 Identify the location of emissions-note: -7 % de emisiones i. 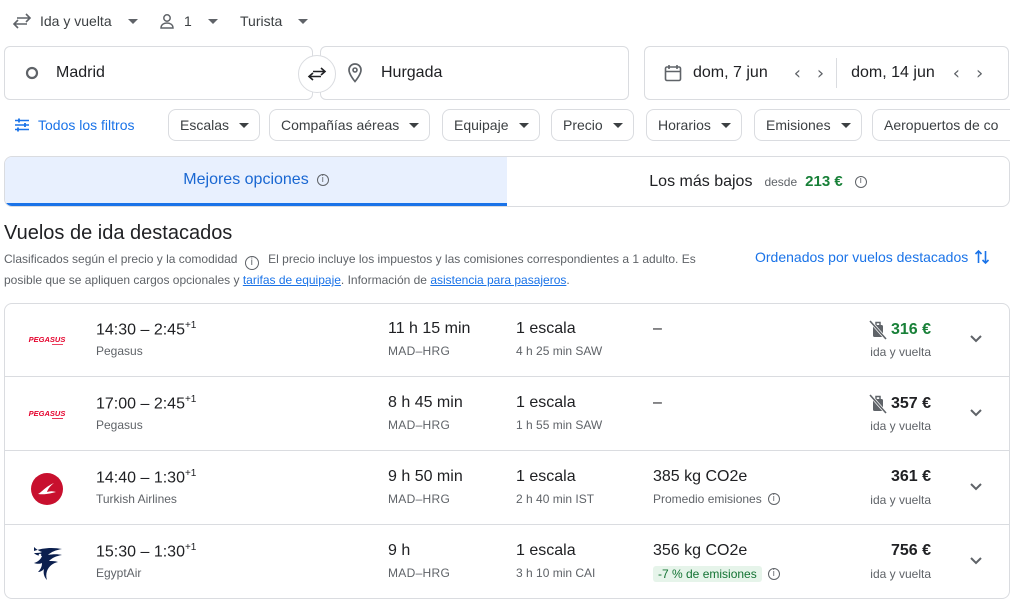
(716, 574).